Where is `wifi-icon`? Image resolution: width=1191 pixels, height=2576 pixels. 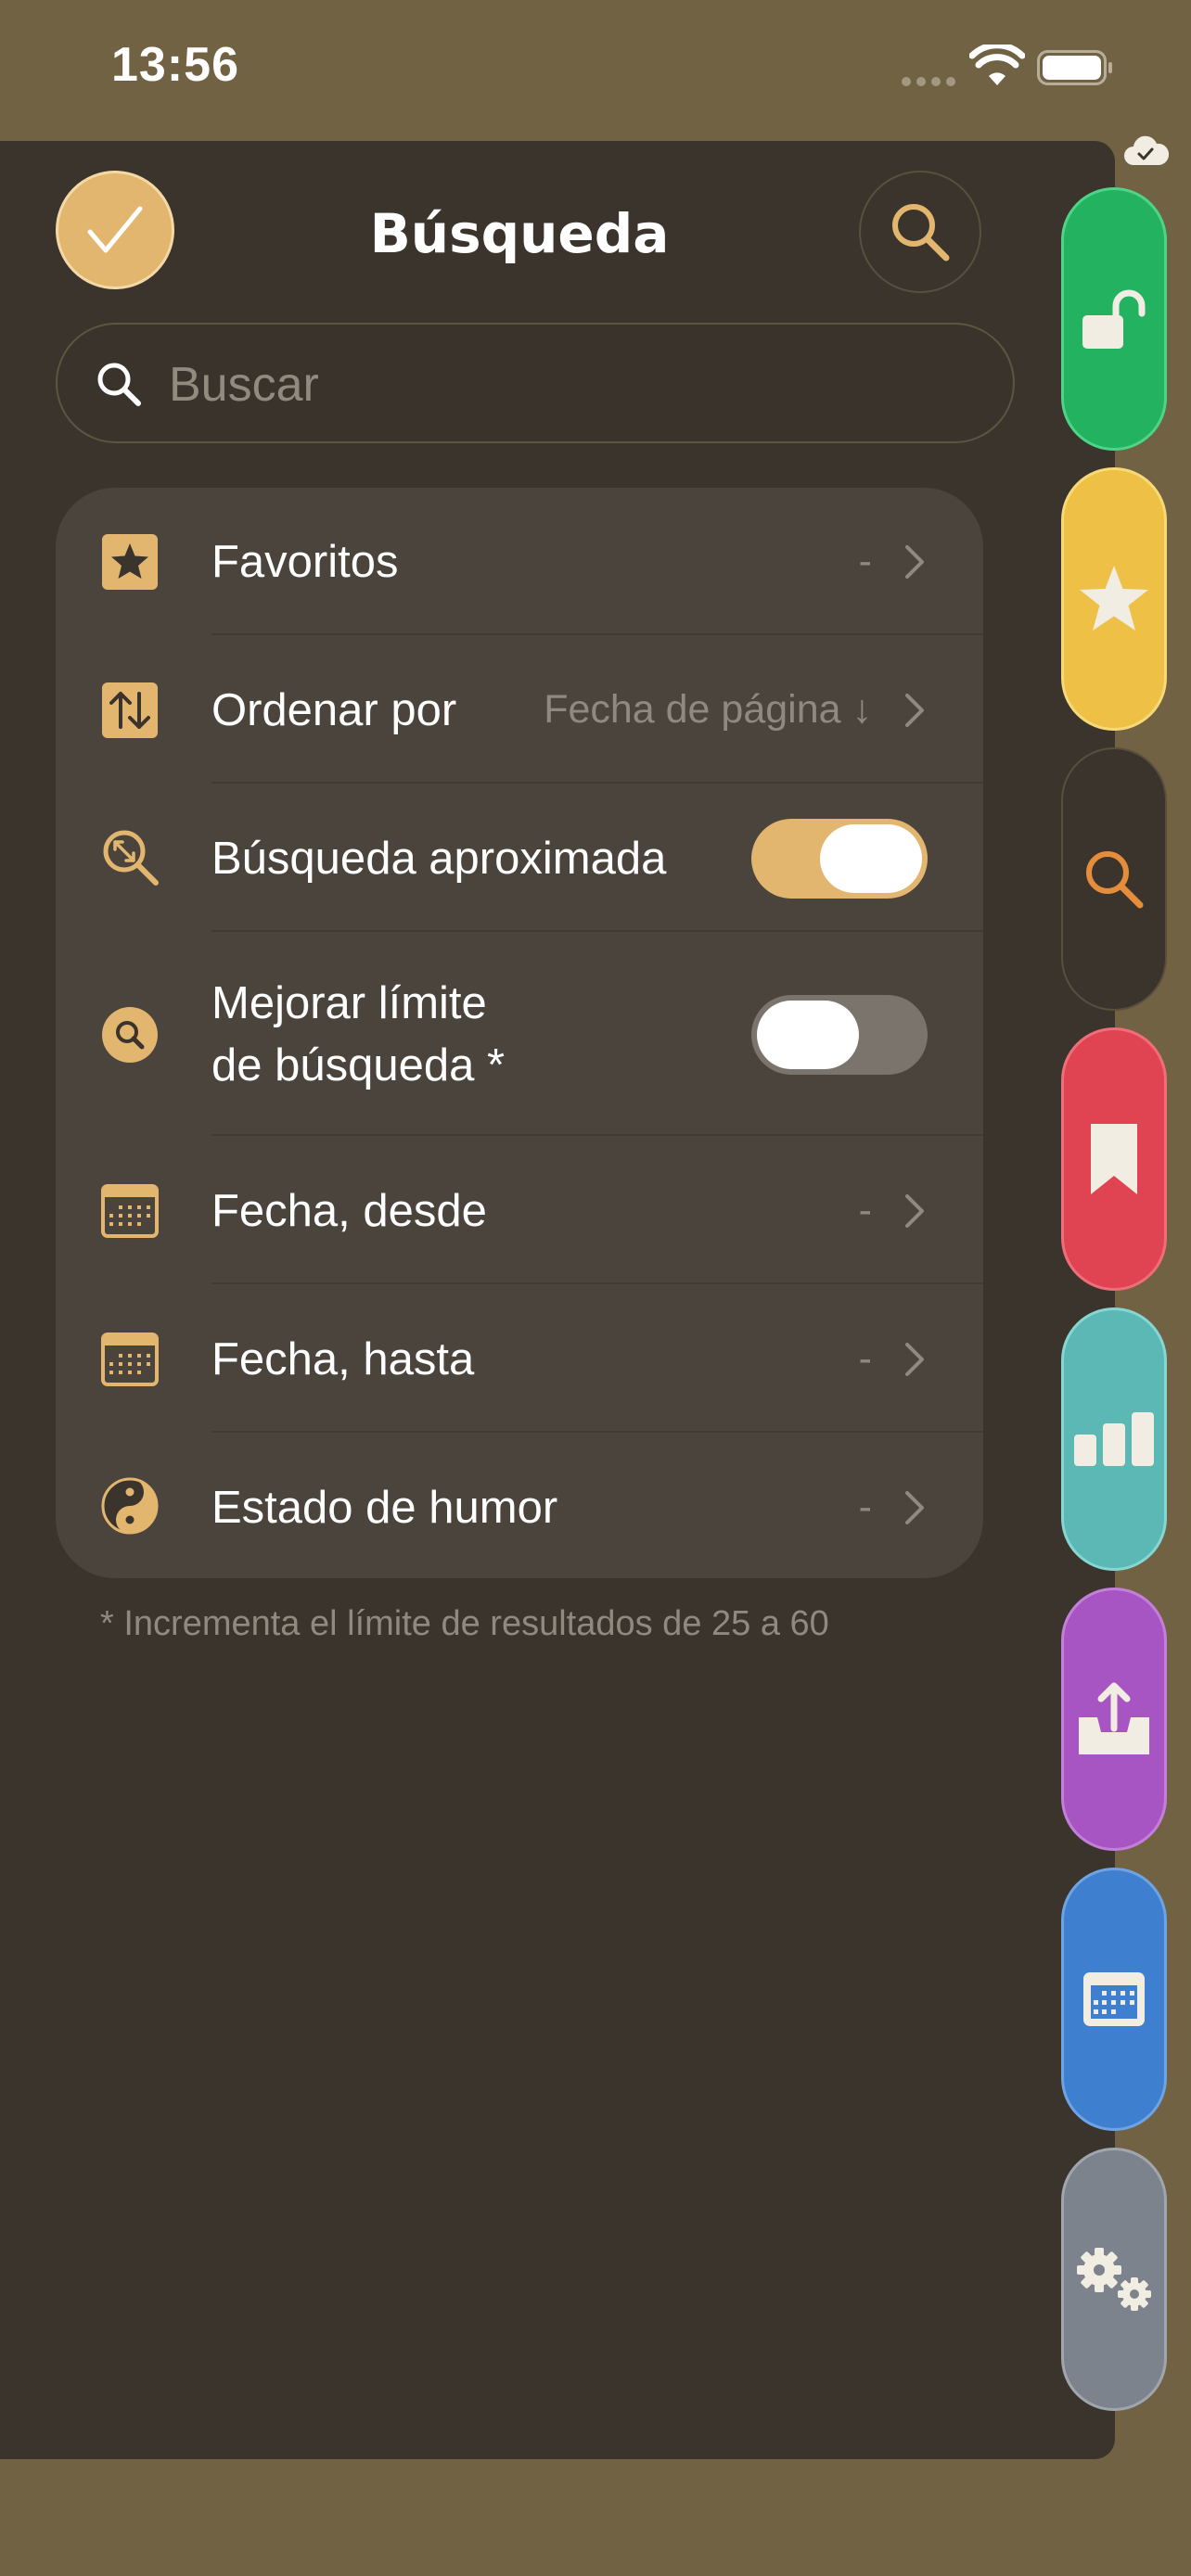 wifi-icon is located at coordinates (997, 65).